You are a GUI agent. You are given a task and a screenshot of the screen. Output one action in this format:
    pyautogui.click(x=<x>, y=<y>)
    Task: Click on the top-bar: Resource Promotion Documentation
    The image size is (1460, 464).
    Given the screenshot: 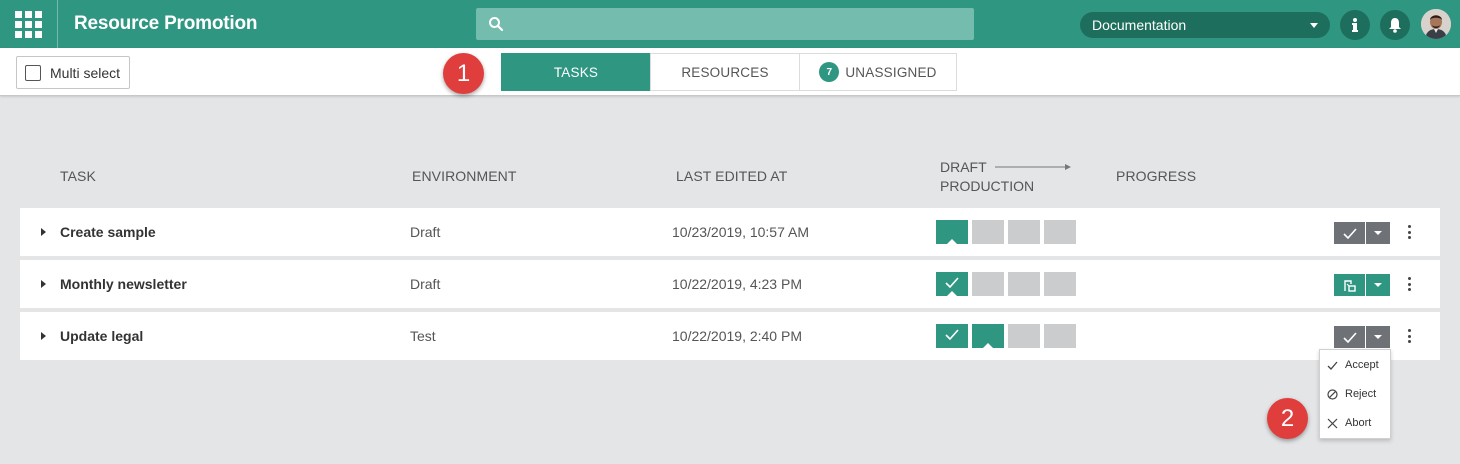 What is the action you would take?
    pyautogui.click(x=730, y=24)
    